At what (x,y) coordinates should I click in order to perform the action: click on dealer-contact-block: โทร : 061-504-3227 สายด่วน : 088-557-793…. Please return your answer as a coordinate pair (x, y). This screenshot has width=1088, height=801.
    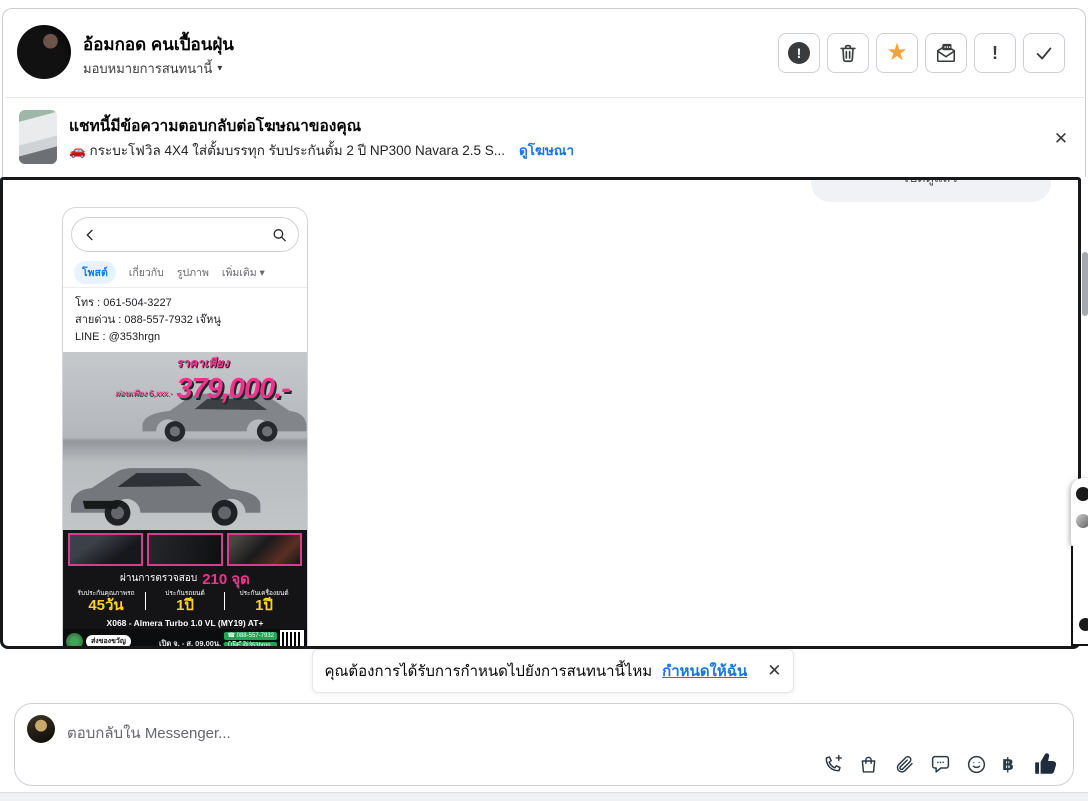
    Looking at the image, I should click on (185, 320).